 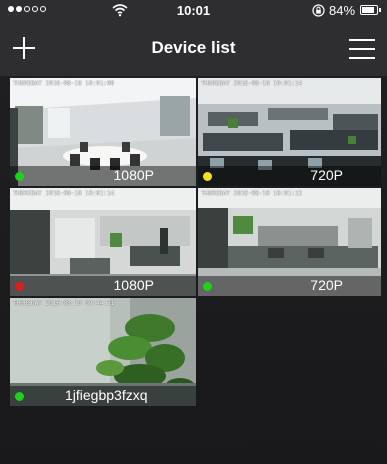 I want to click on status-bar: 10:01 84%, so click(x=193, y=11).